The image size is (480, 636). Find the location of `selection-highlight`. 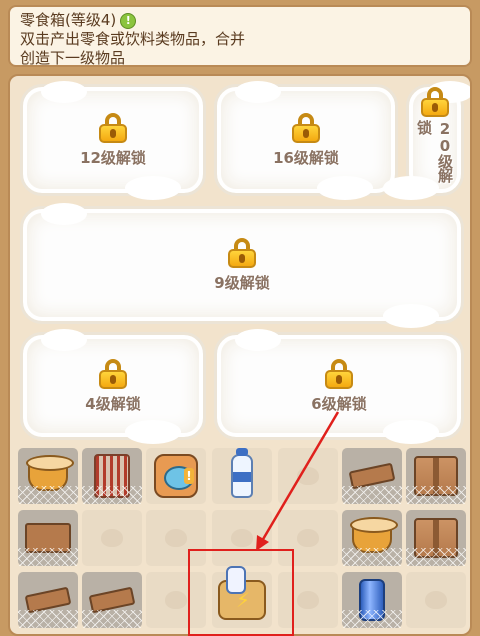

selection-highlight is located at coordinates (241, 592).